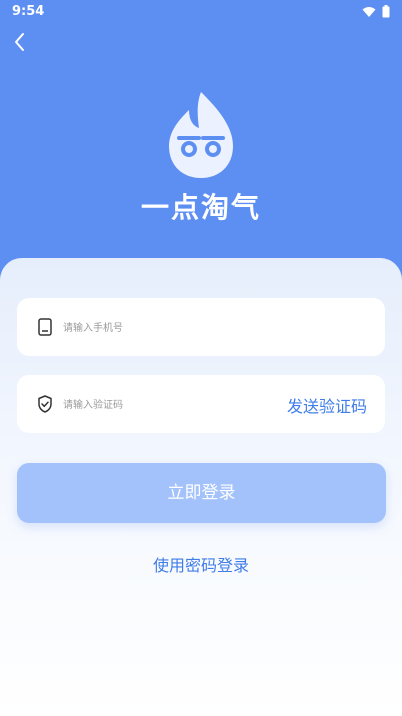  I want to click on phone-input, so click(163, 328).